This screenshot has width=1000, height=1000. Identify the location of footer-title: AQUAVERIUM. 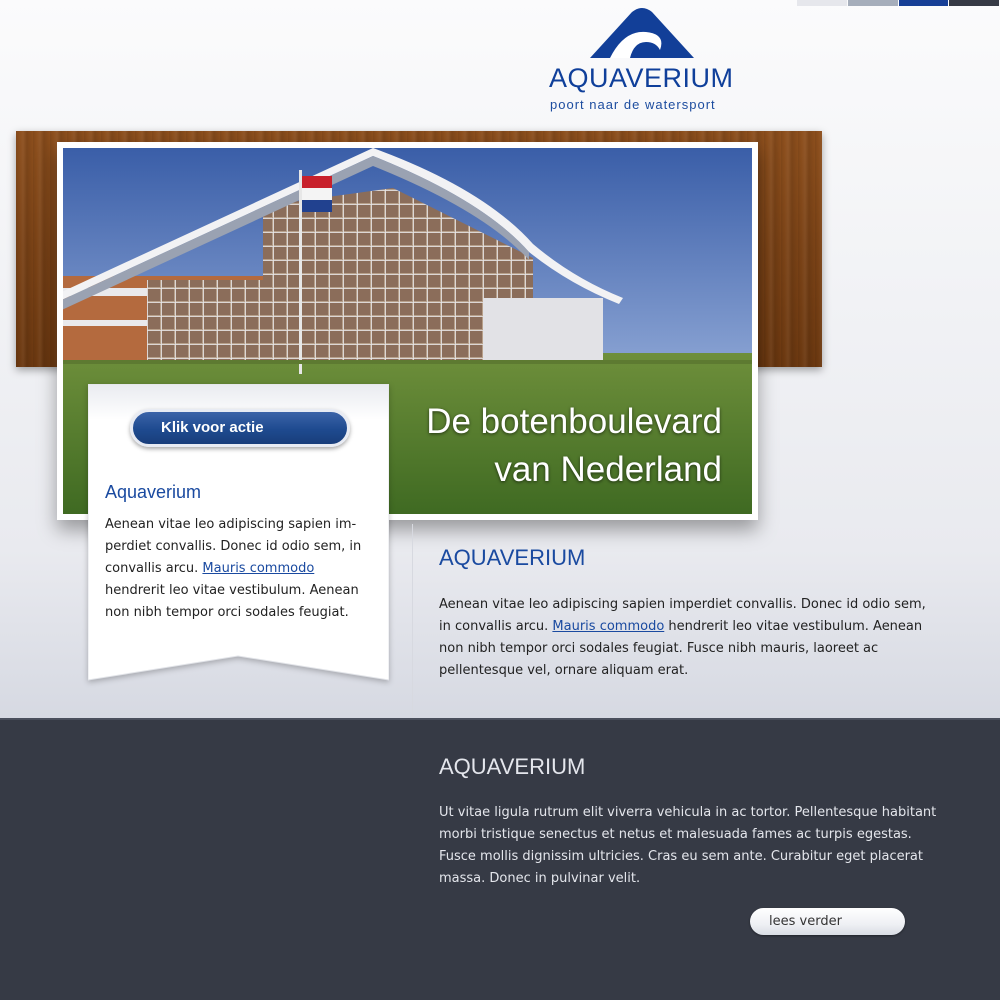
(512, 766).